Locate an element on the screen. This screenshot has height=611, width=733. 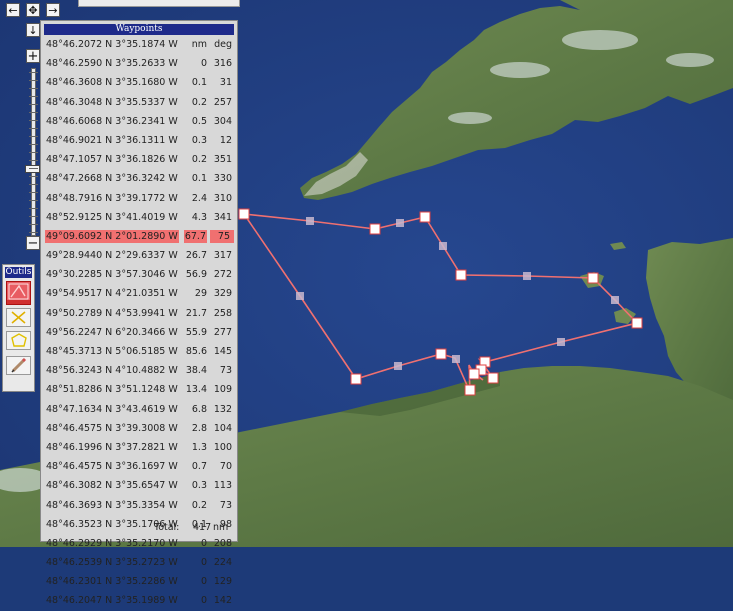
waypoint-bearing: 224 is located at coordinates (222, 563).